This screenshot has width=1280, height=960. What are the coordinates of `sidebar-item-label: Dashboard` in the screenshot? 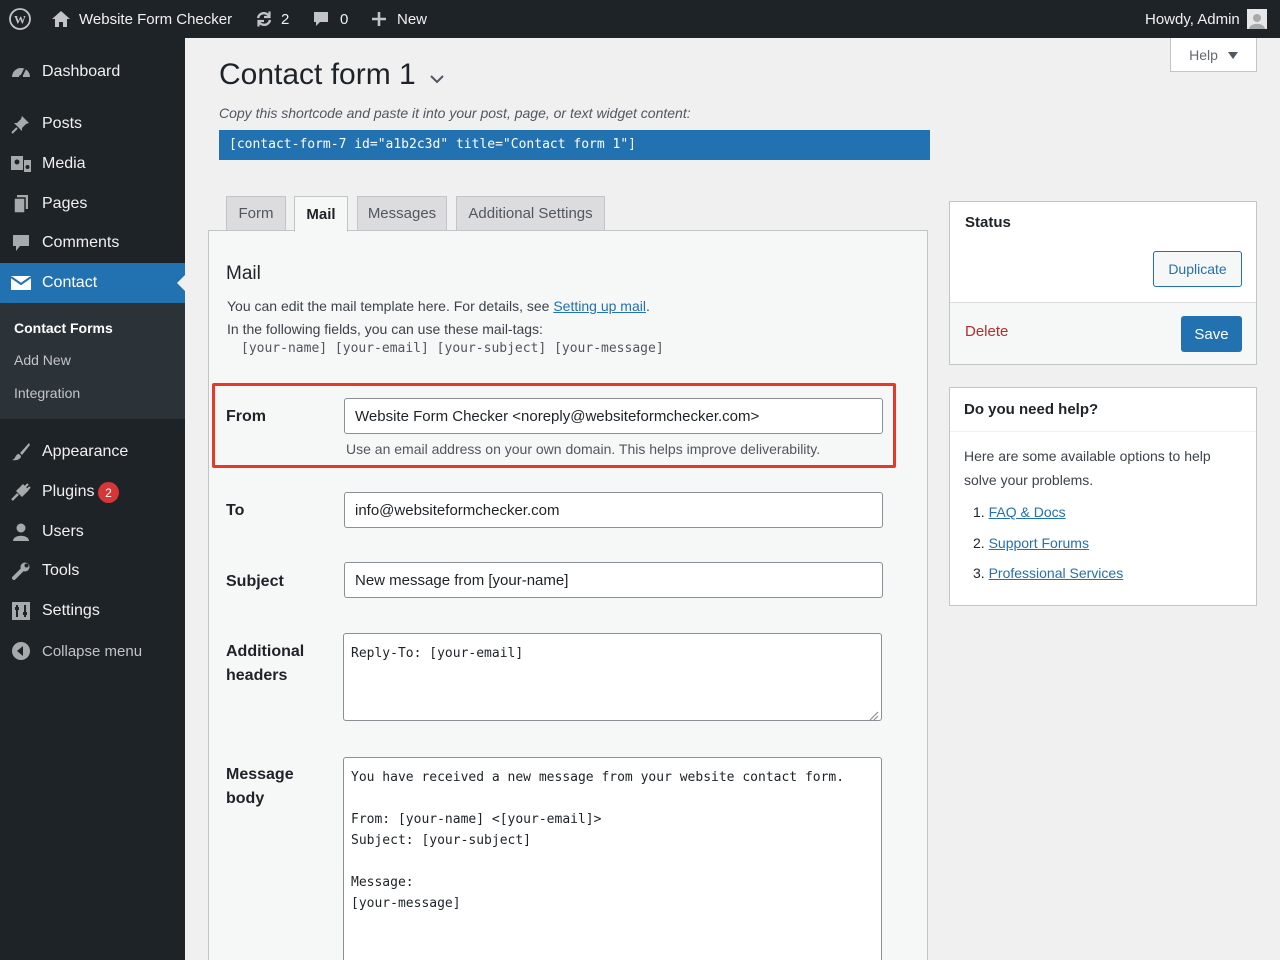 It's located at (81, 71).